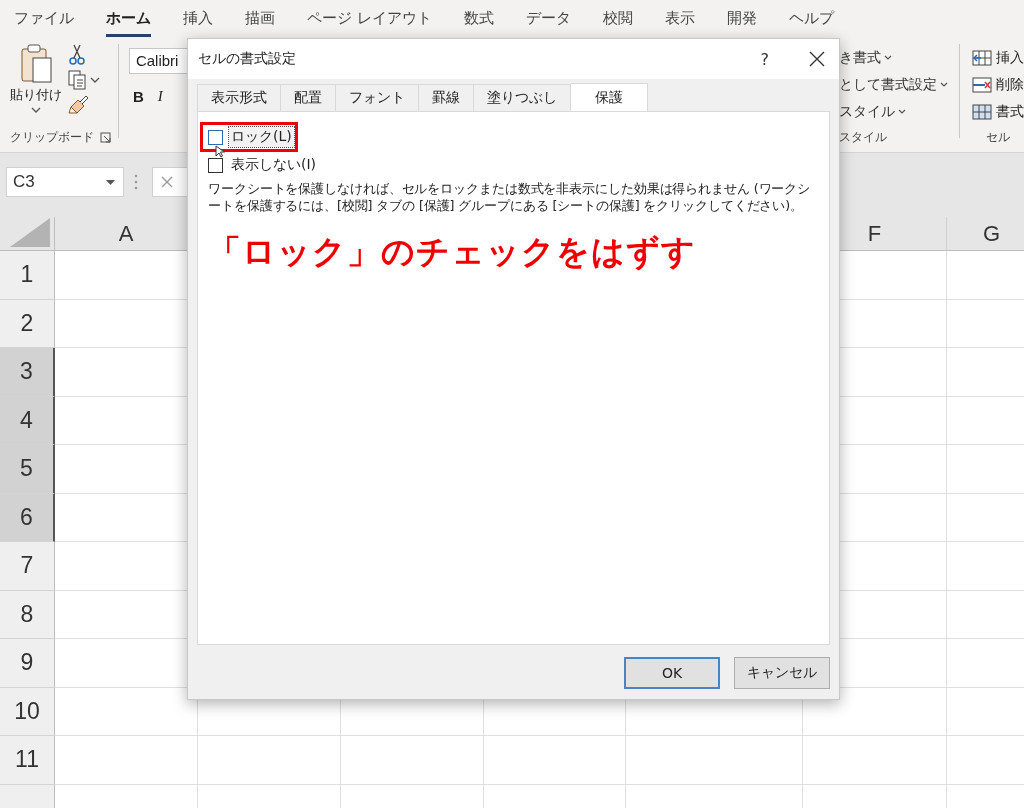 The image size is (1024, 808). Describe the element at coordinates (741, 19) in the screenshot. I see `ribbon-tab: 開発` at that location.